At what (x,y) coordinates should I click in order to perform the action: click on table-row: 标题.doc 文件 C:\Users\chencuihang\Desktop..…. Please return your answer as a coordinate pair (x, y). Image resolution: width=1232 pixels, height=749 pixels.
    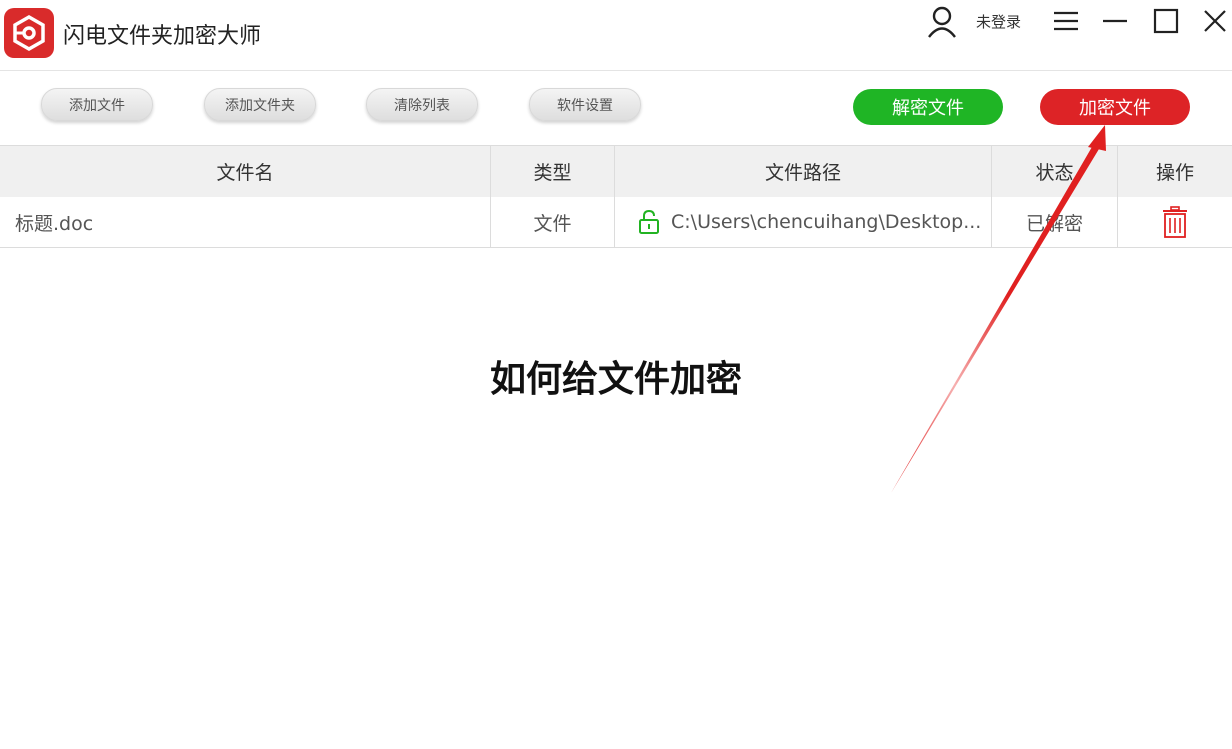
    Looking at the image, I should click on (616, 222).